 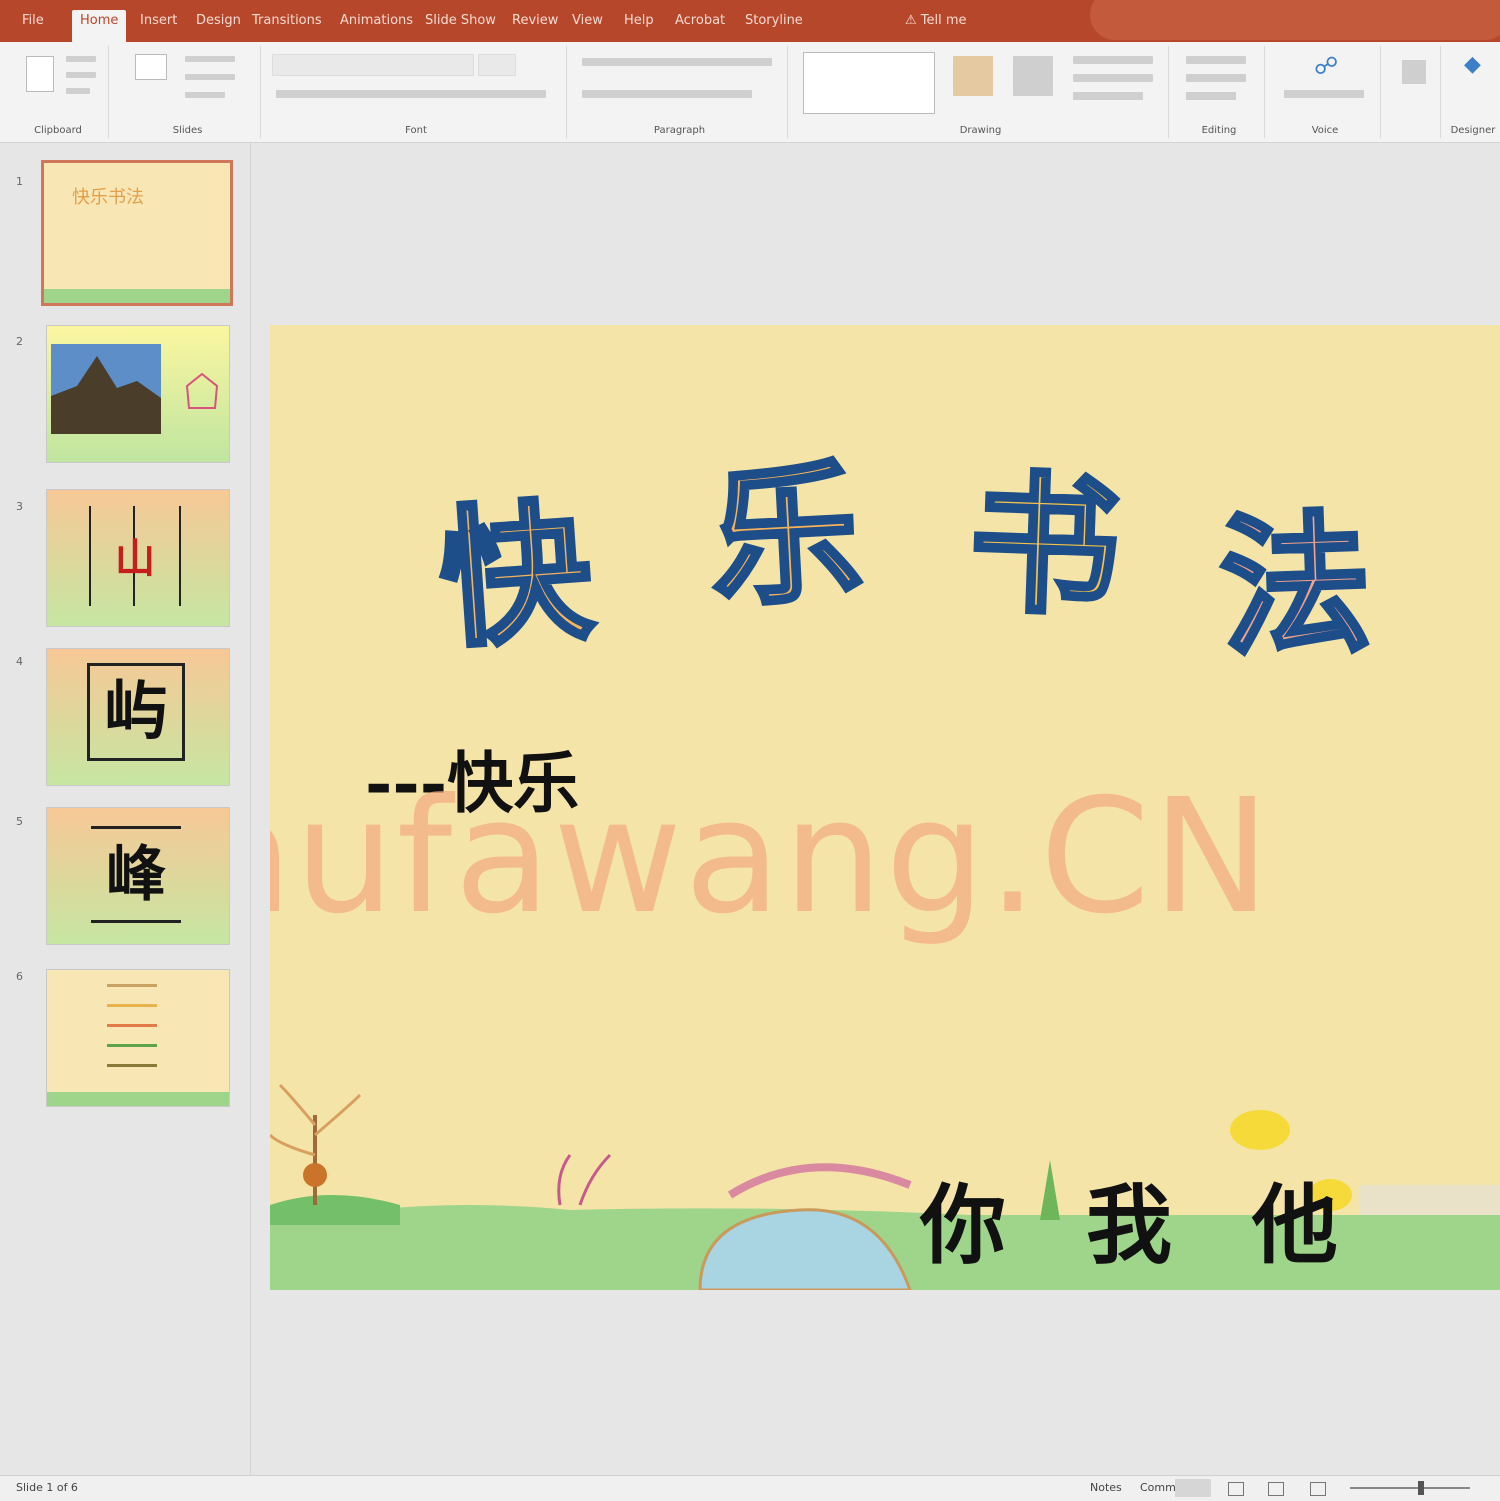 I want to click on slide-thumbnails-panel: 1 快乐书法 2 3 山 4 屿 5 峰 6, so click(x=125, y=809).